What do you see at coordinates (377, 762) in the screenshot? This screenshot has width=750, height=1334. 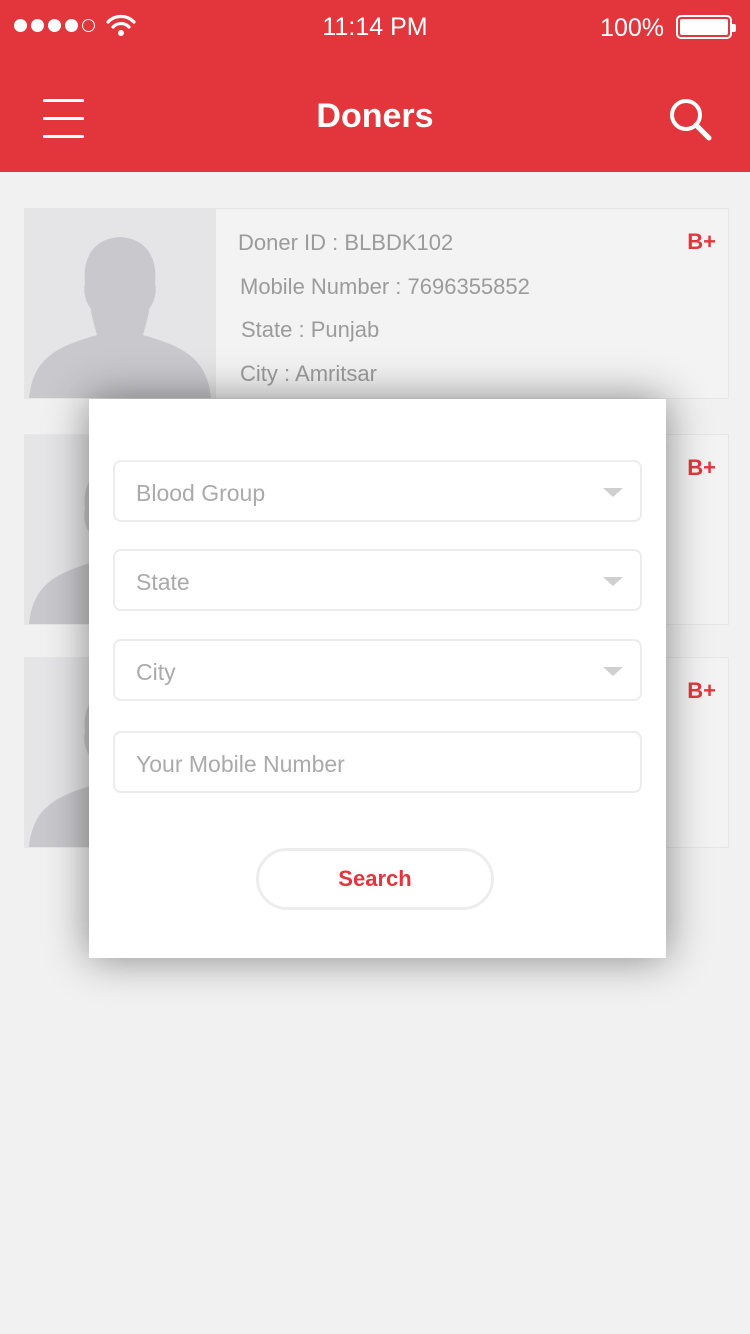 I see `mobile-number-input: Your Mobile Number` at bounding box center [377, 762].